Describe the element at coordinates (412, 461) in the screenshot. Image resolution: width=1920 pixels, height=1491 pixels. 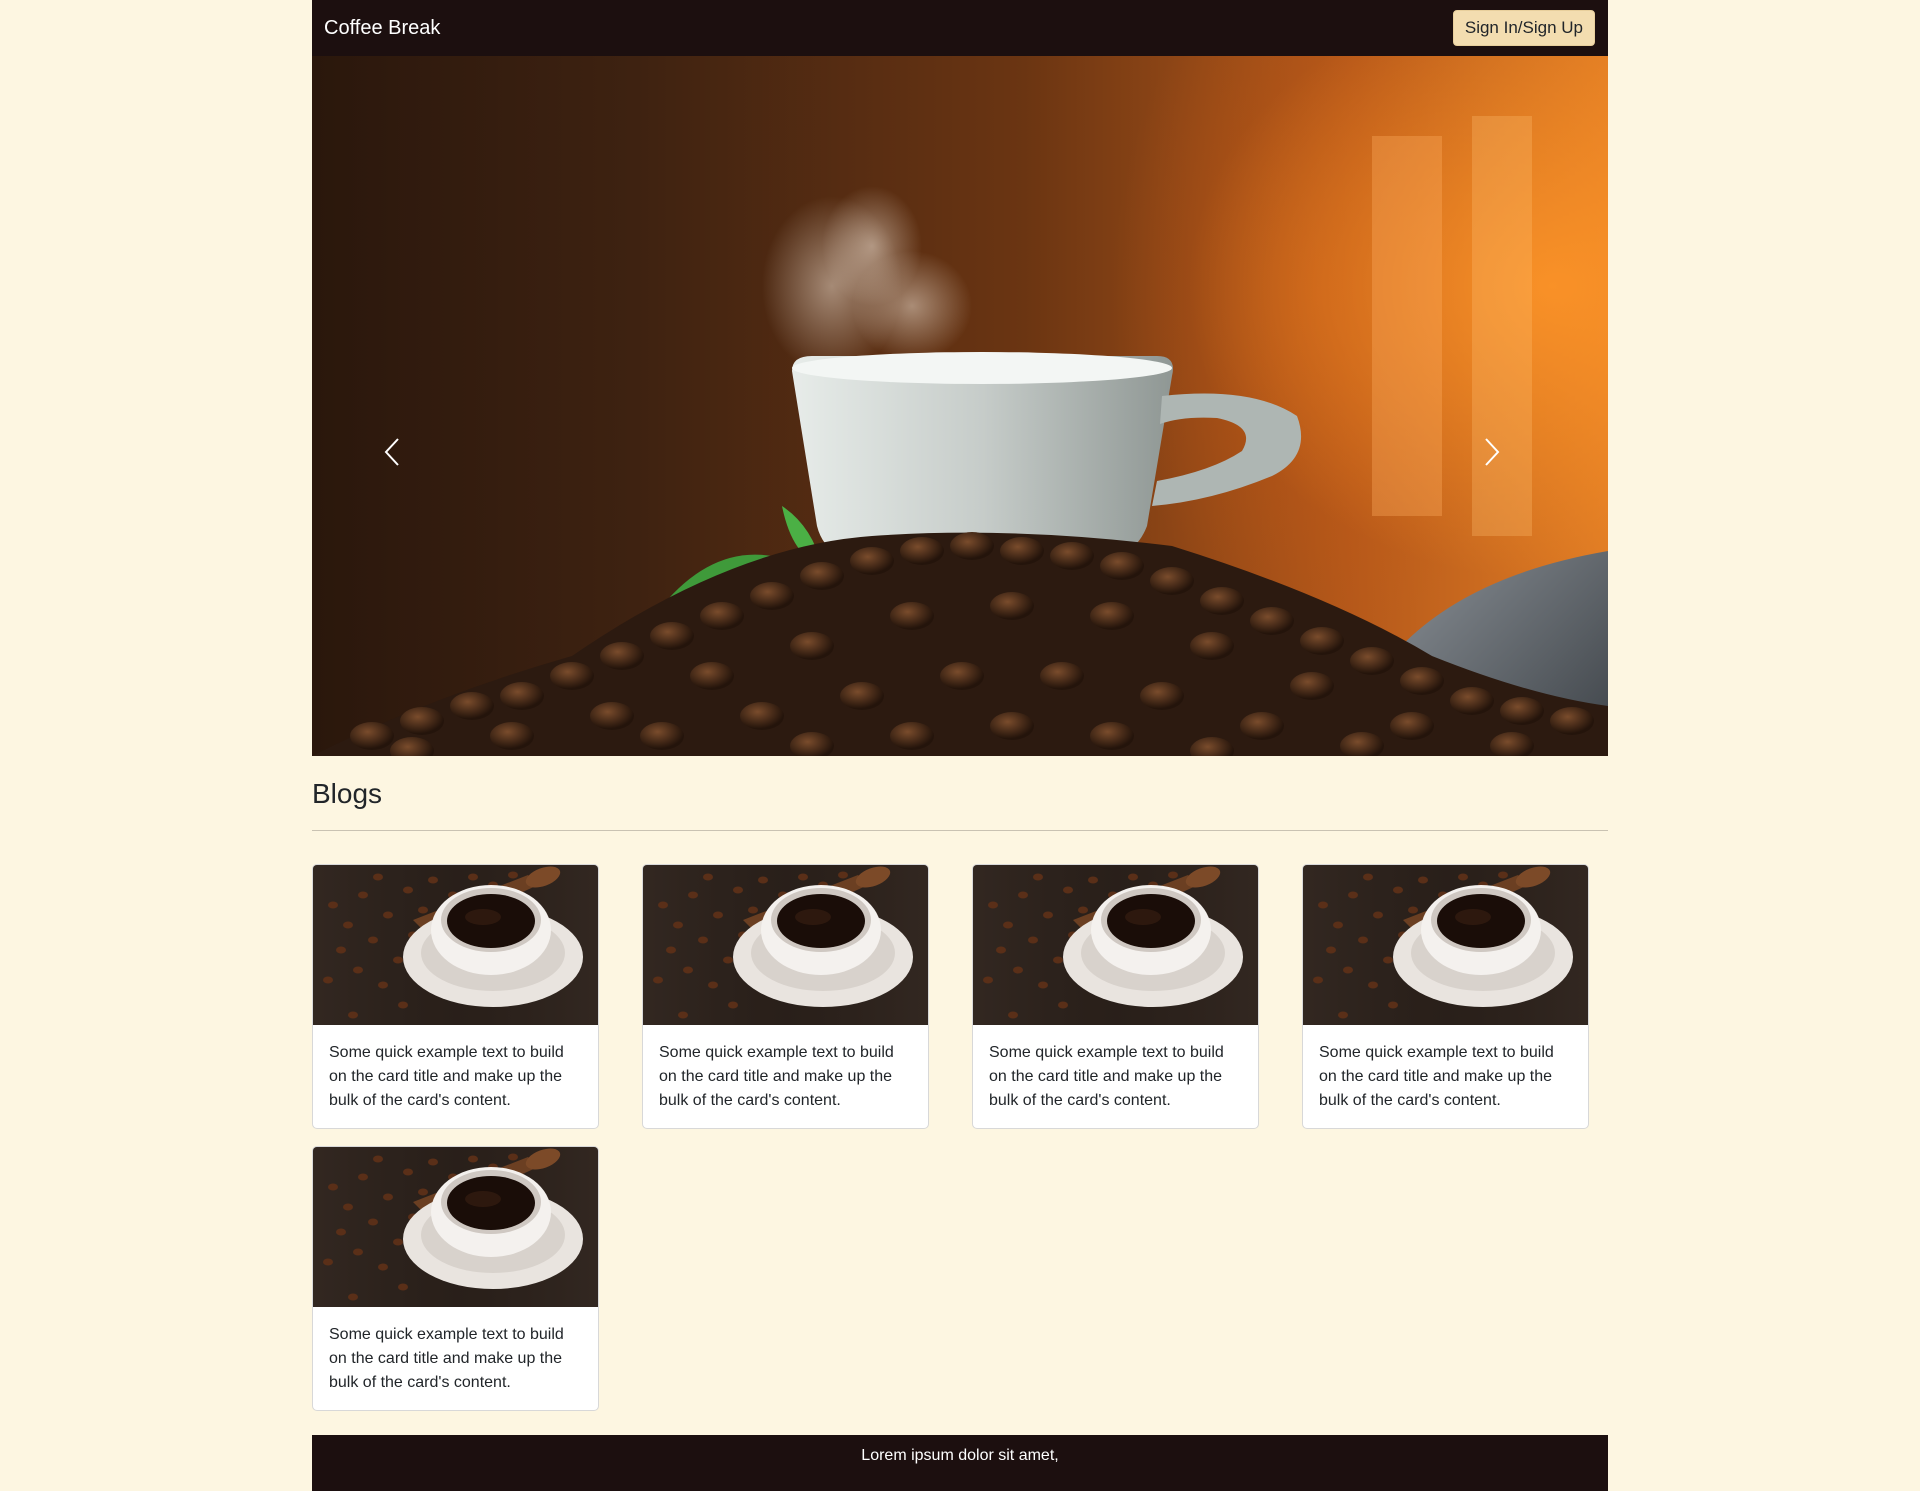
I see `carousel-prev-button` at that location.